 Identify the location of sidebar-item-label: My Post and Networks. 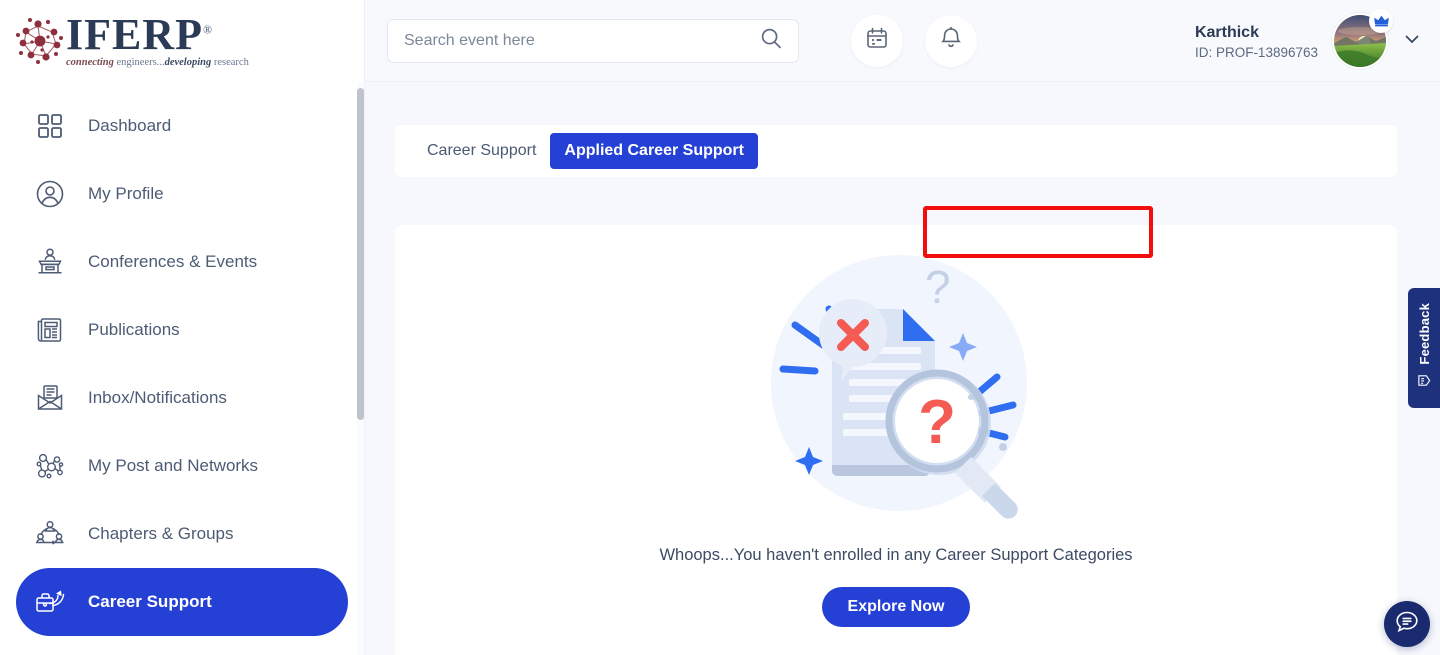
(173, 465).